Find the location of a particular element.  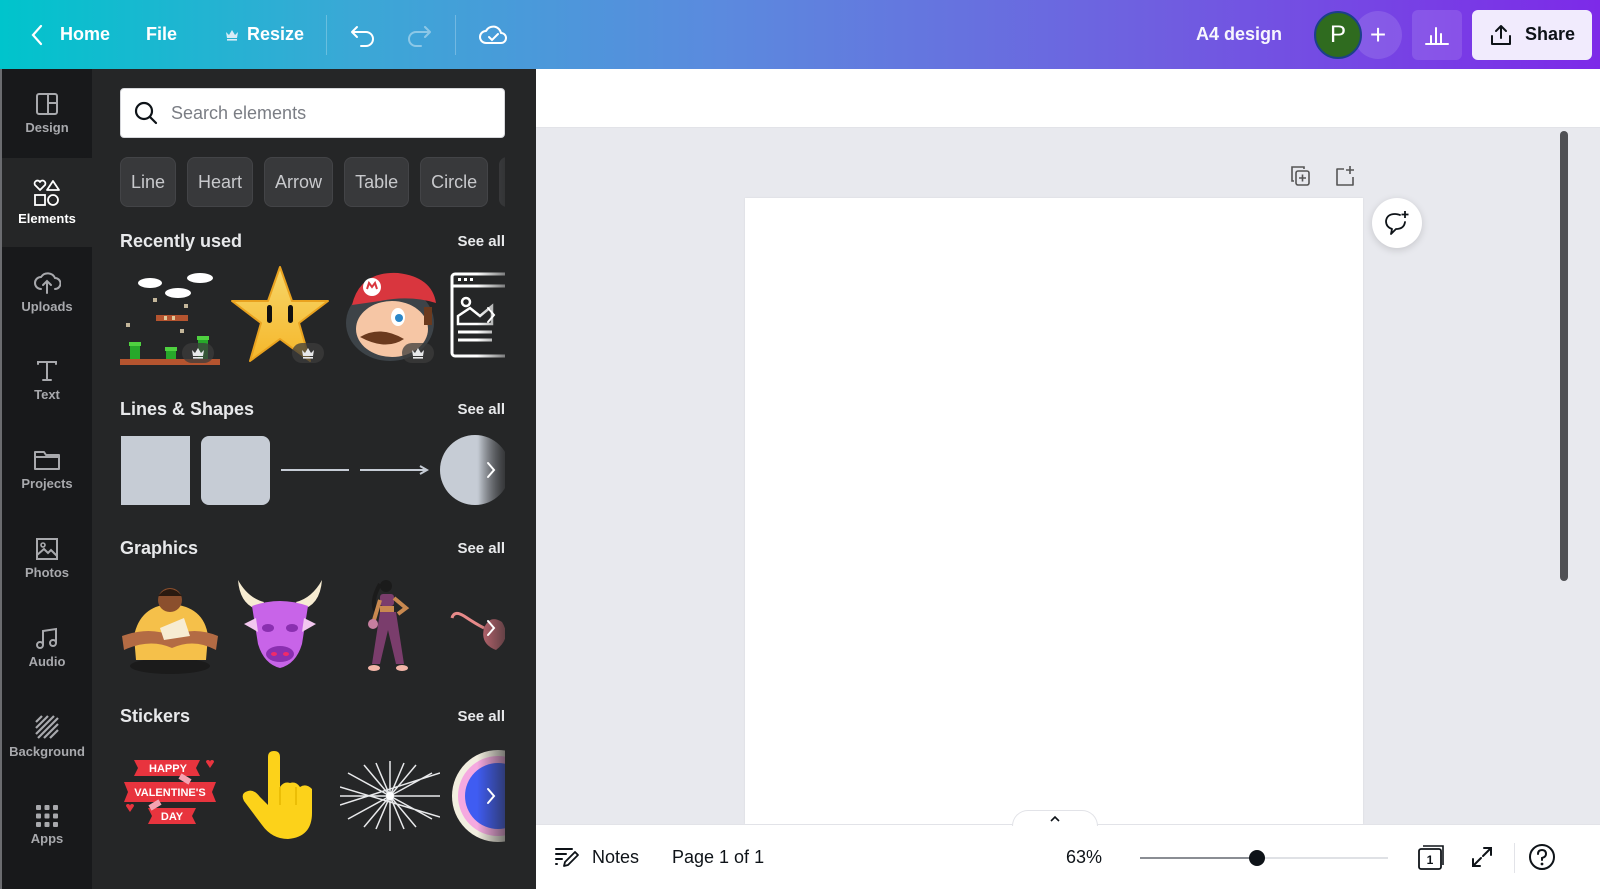

toolbar-right-group: A4 design P + Share is located at coordinates (1394, 34).